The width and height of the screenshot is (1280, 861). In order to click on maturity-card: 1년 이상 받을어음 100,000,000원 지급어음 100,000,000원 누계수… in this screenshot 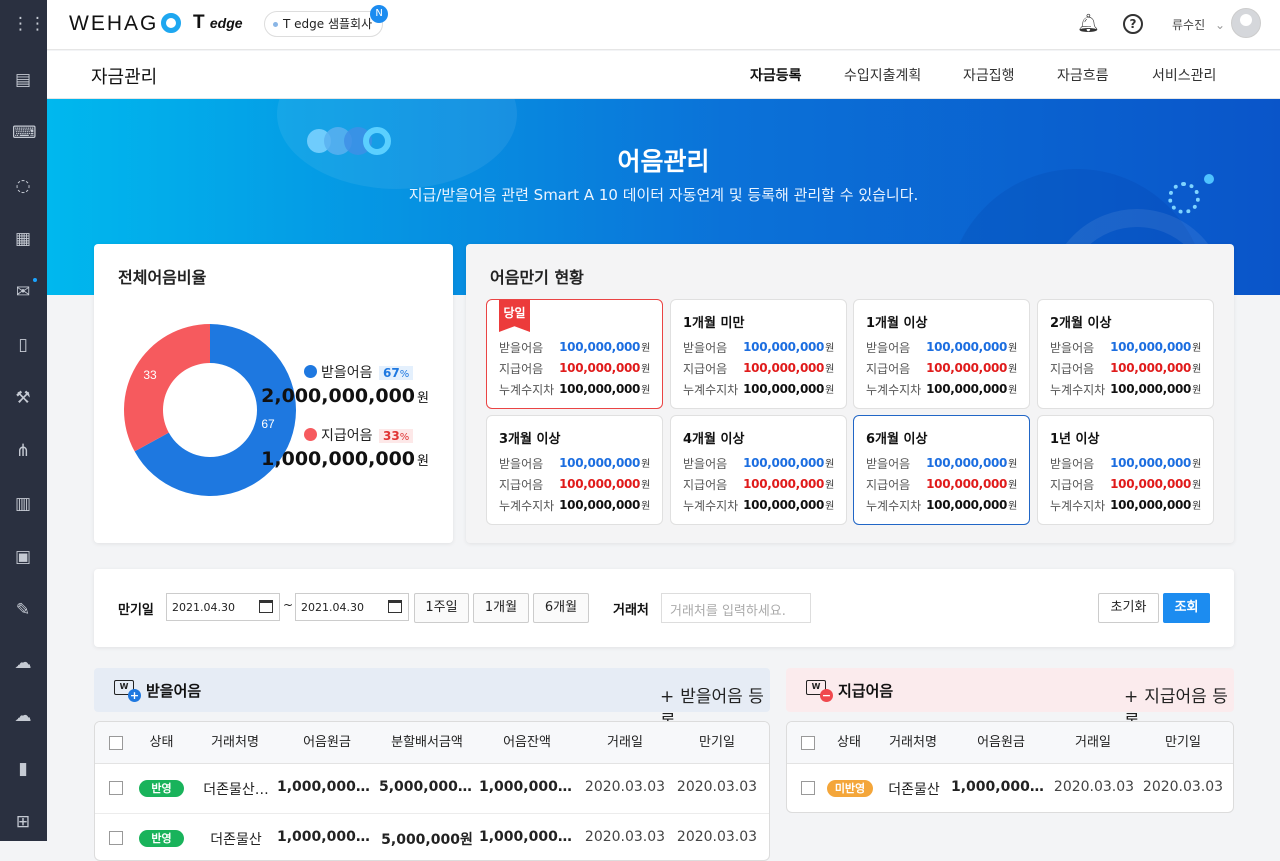, I will do `click(1125, 470)`.